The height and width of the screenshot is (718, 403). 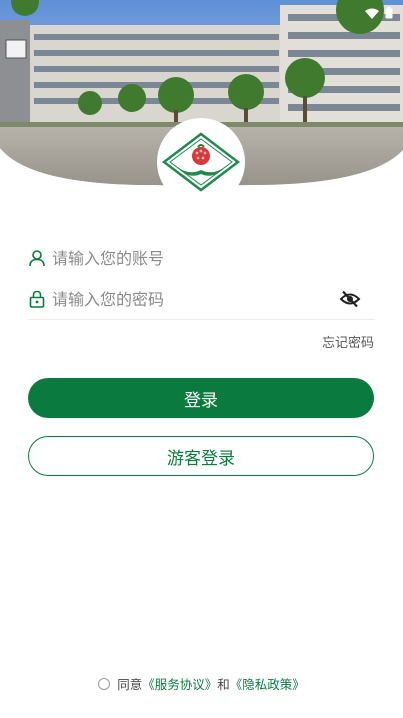 I want to click on user-icon, so click(x=37, y=258).